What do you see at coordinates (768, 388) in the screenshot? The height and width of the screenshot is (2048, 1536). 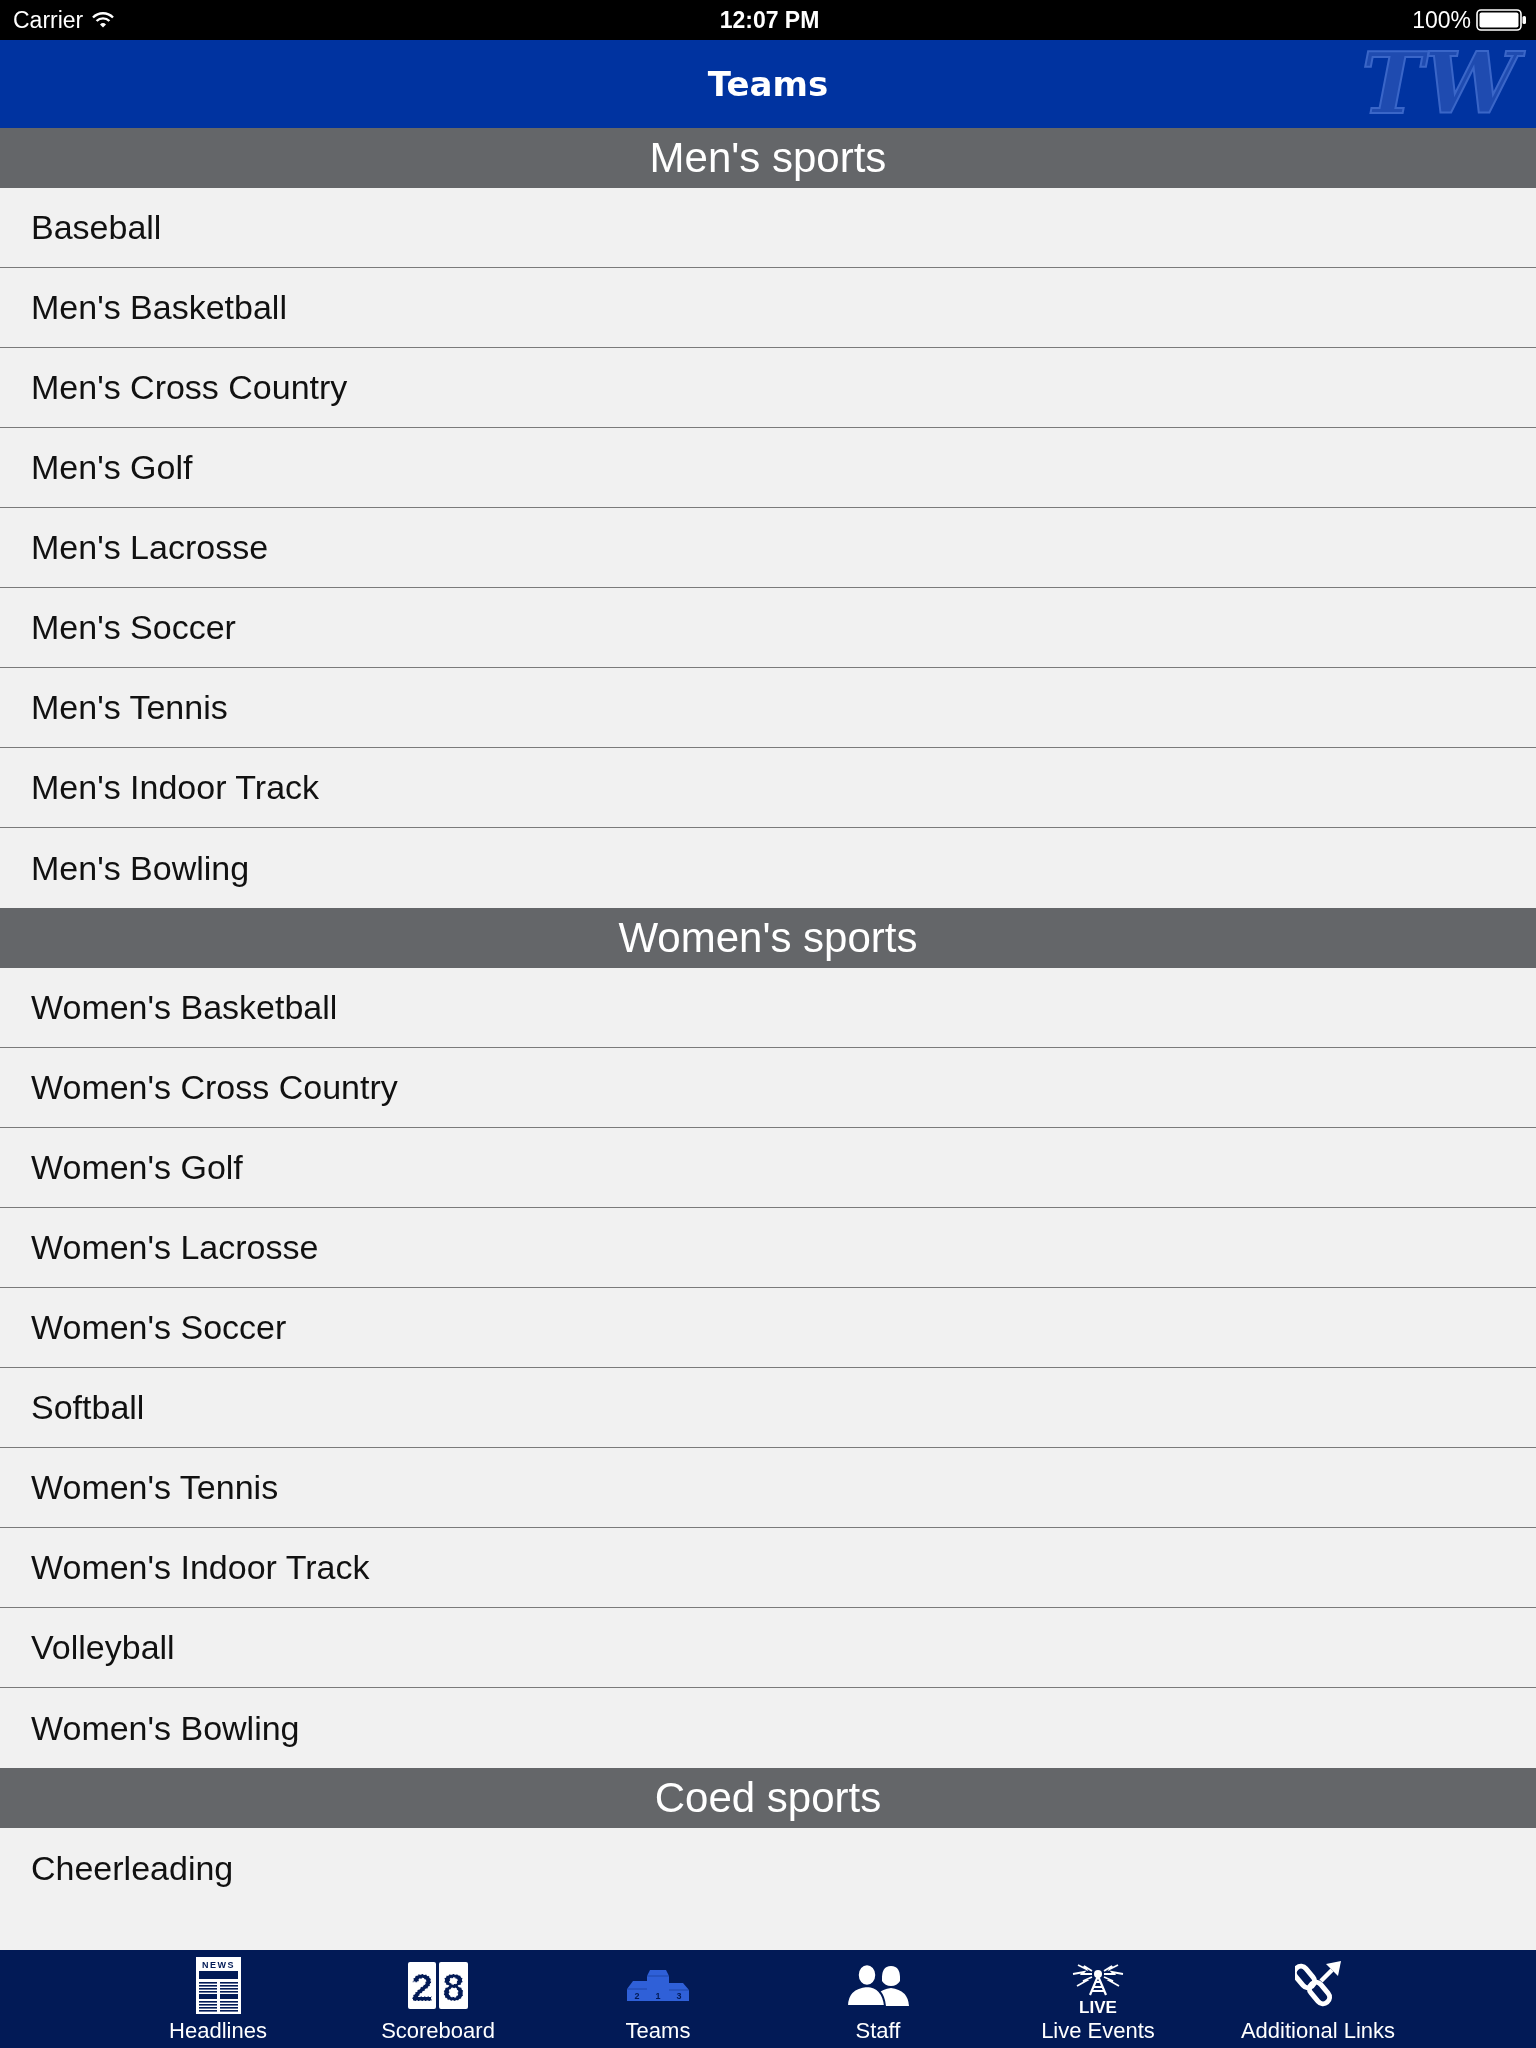 I see `team-row: Men's Cross Country` at bounding box center [768, 388].